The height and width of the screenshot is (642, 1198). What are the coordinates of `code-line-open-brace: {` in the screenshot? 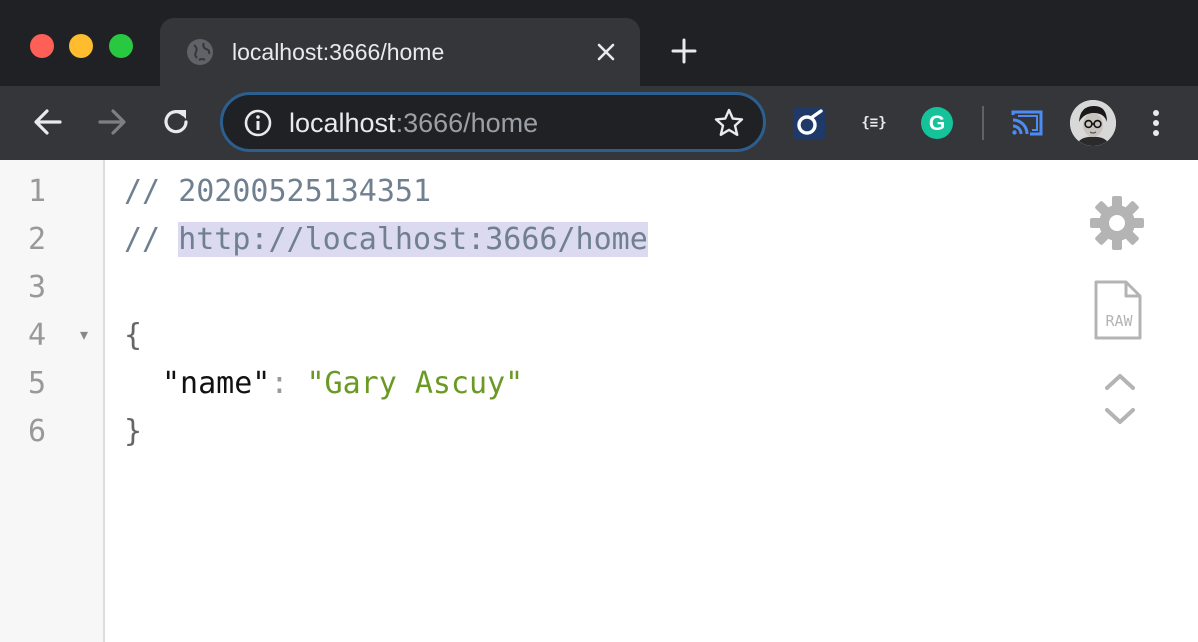 It's located at (133, 336).